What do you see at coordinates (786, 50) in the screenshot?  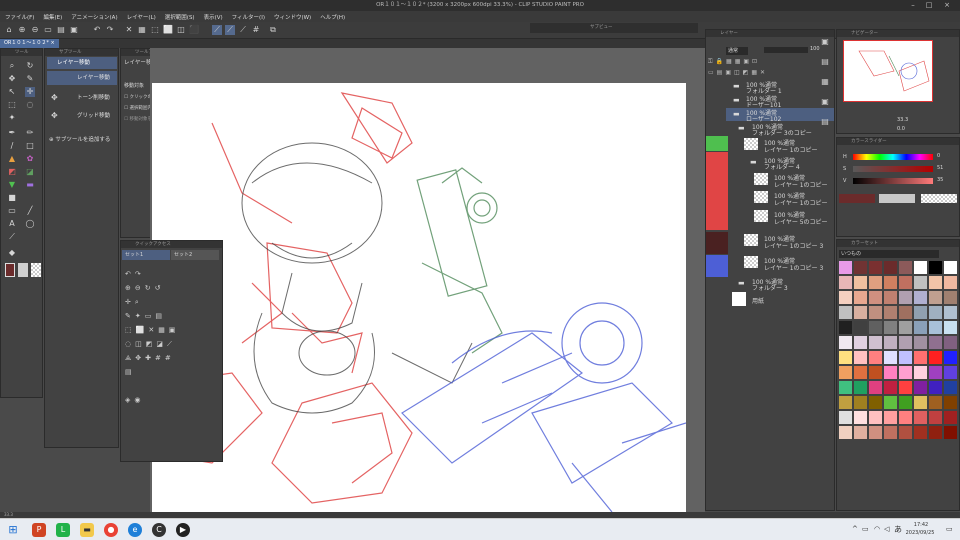 I see `opacity-slider` at bounding box center [786, 50].